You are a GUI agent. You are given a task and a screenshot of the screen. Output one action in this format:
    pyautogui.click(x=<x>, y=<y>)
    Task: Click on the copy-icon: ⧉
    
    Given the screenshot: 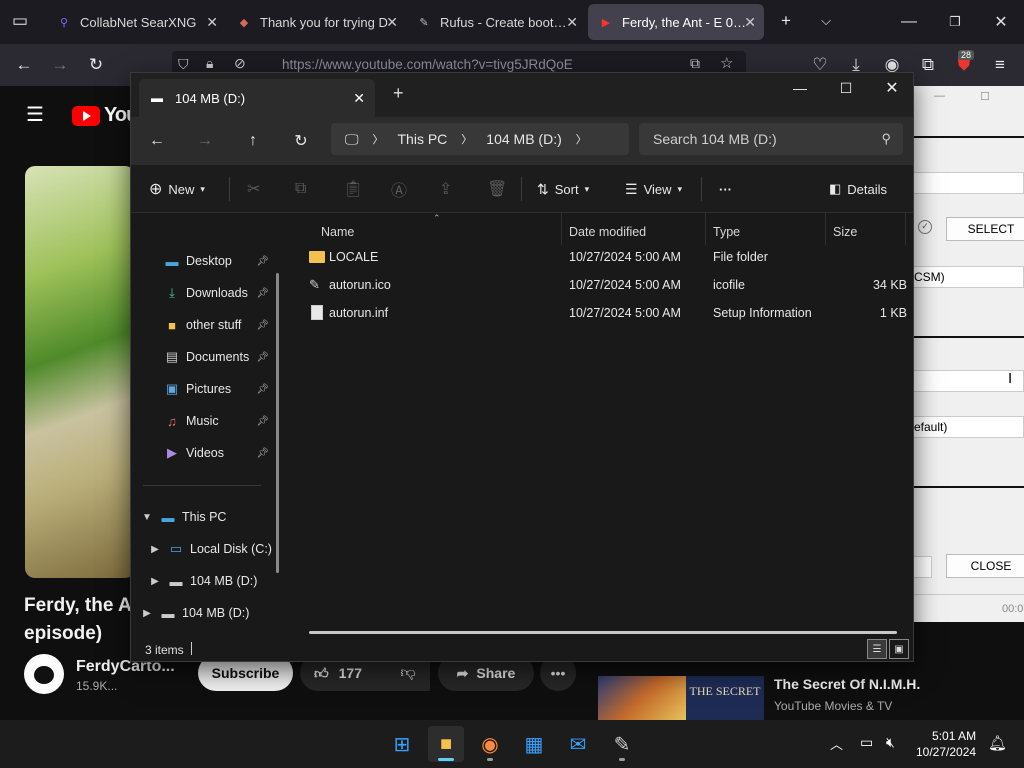 What is the action you would take?
    pyautogui.click(x=300, y=189)
    